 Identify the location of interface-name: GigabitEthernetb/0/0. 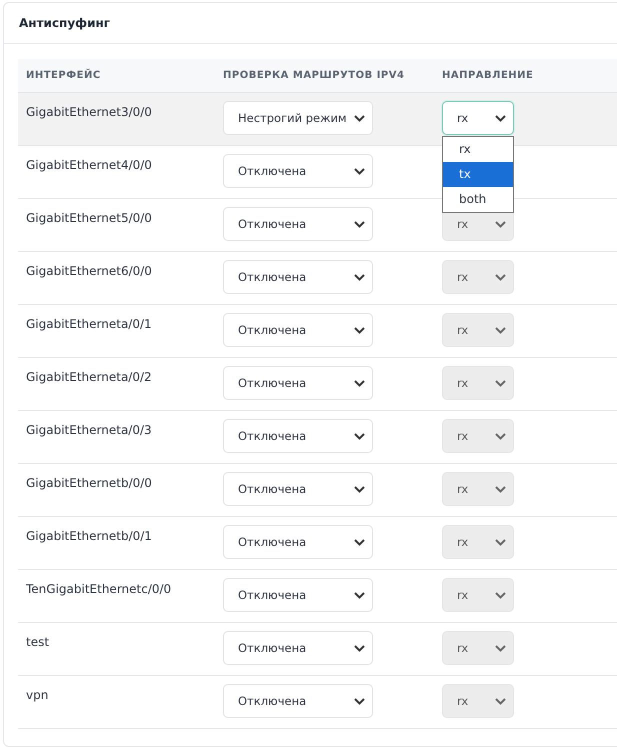
(89, 483).